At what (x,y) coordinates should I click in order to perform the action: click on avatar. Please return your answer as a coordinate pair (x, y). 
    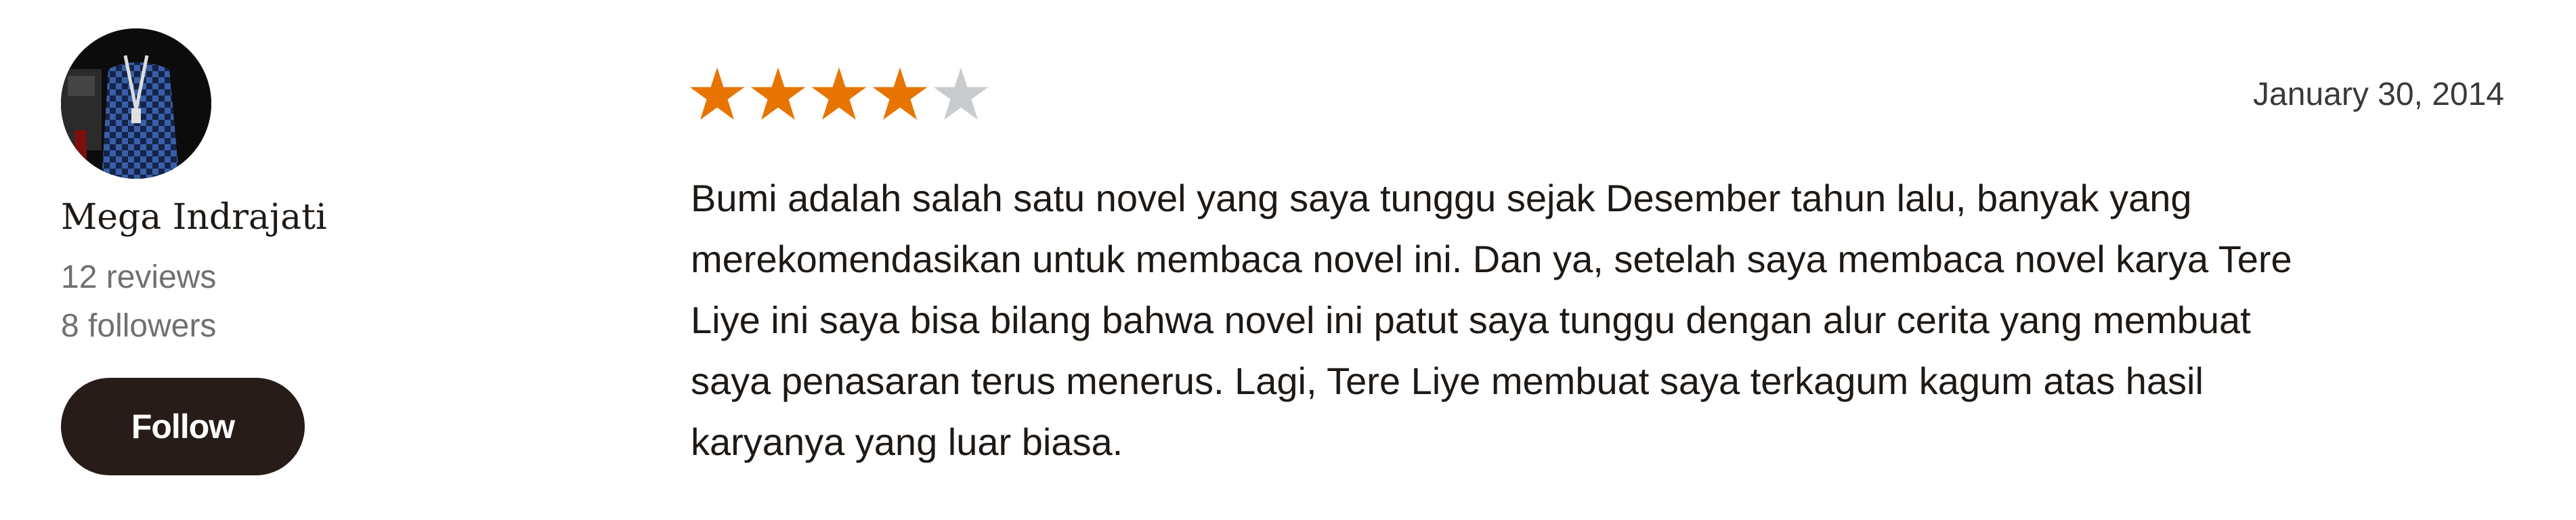
    Looking at the image, I should click on (136, 103).